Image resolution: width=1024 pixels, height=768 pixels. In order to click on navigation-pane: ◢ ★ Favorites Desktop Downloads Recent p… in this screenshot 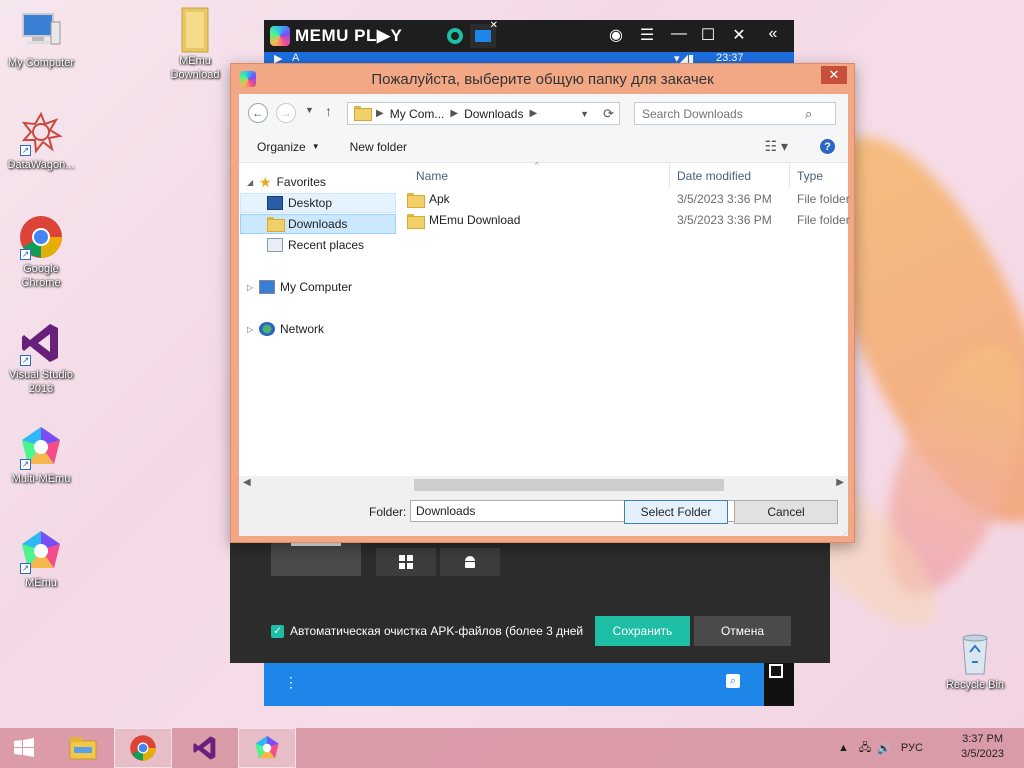, I will do `click(319, 308)`.